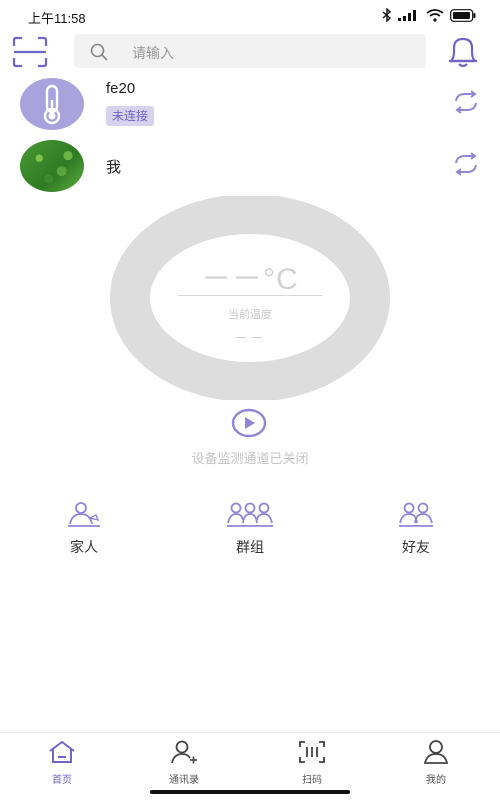 The image size is (500, 800). Describe the element at coordinates (250, 458) in the screenshot. I see `channel-status-text: 设备监测通道已关闭` at that location.